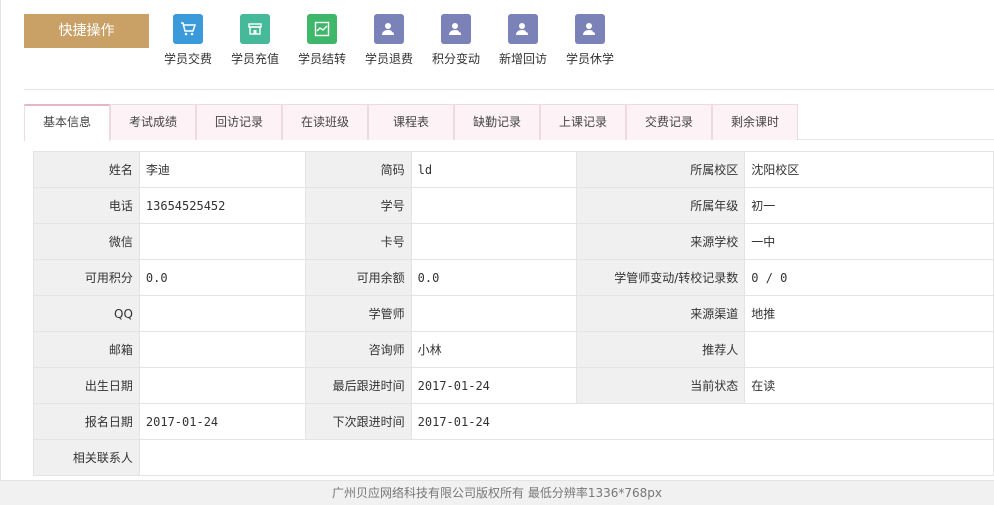 The image size is (994, 505). I want to click on student-refund-button: 学员退费, so click(389, 40).